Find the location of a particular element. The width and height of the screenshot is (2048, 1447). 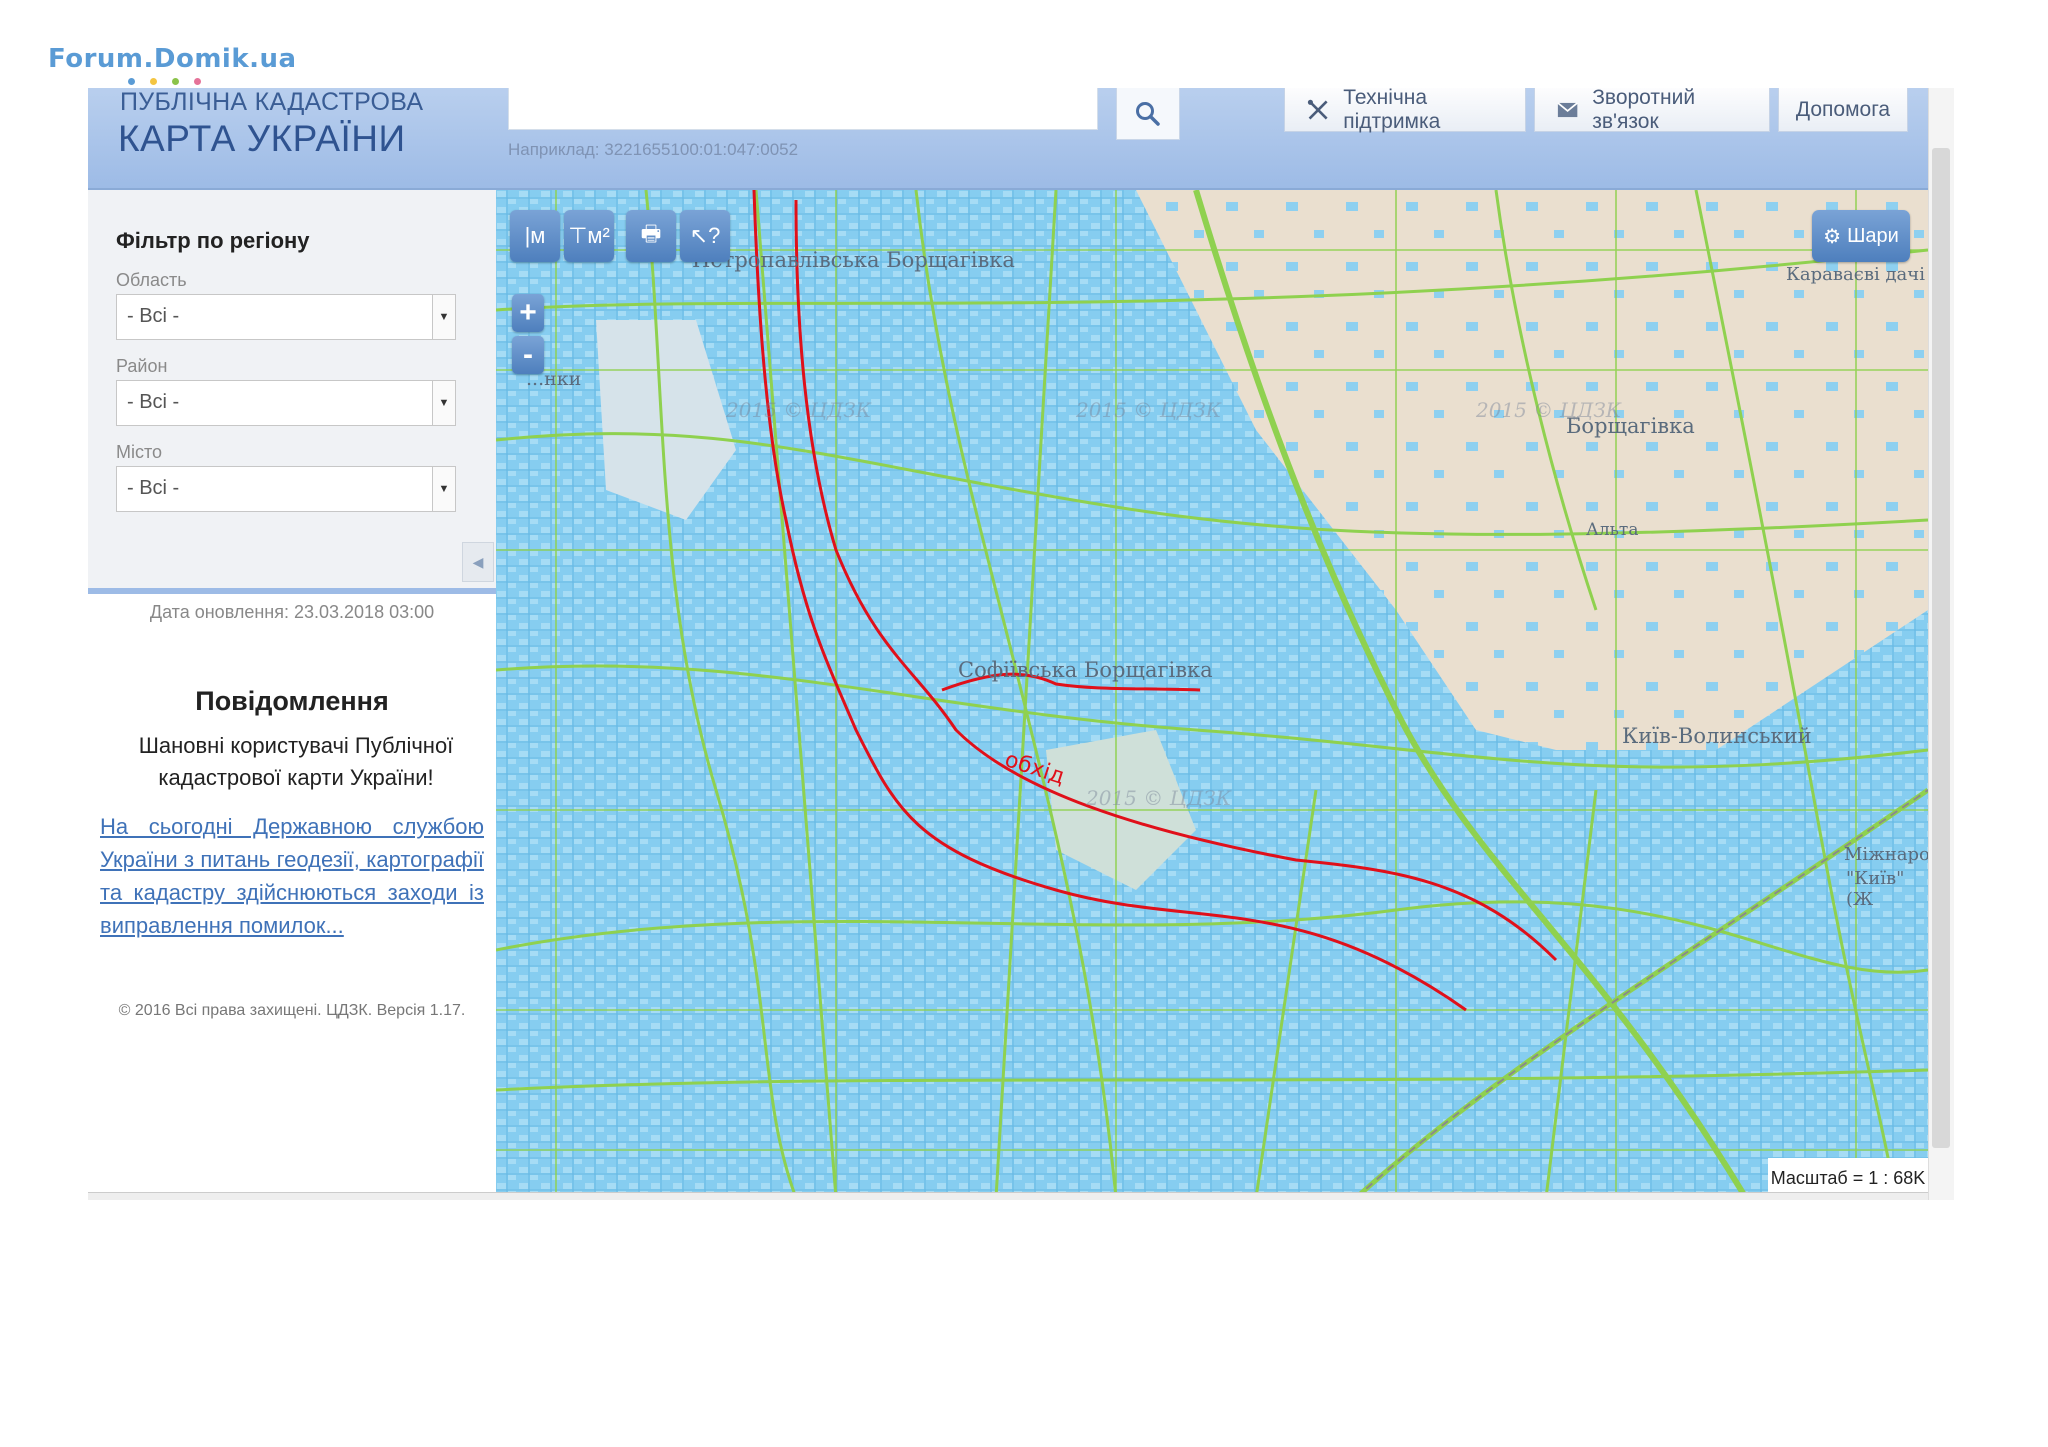

measure-area-icon: ⊤м² is located at coordinates (589, 235).